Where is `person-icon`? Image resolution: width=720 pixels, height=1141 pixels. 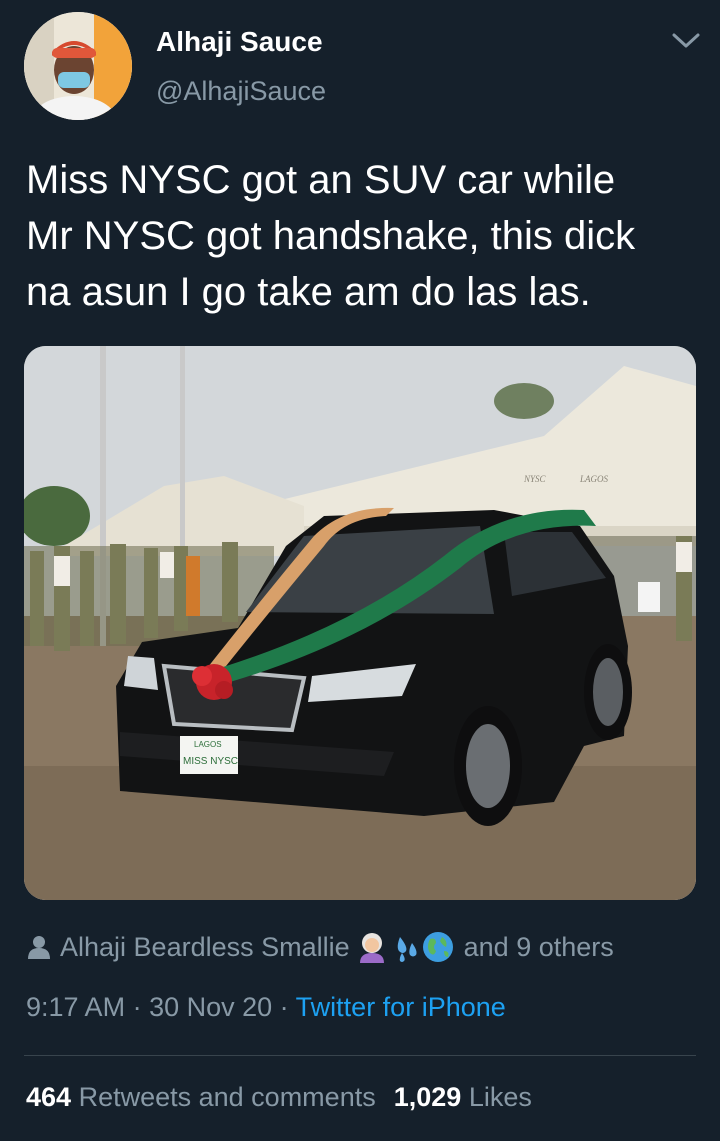
person-icon is located at coordinates (39, 947).